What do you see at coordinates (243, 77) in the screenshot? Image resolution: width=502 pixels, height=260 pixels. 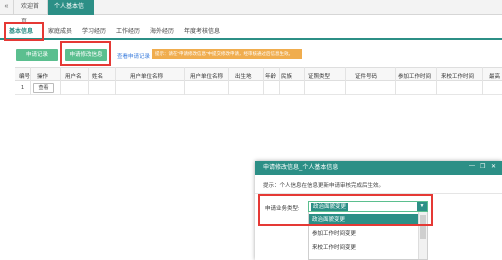 I see `col-header: 出生地` at bounding box center [243, 77].